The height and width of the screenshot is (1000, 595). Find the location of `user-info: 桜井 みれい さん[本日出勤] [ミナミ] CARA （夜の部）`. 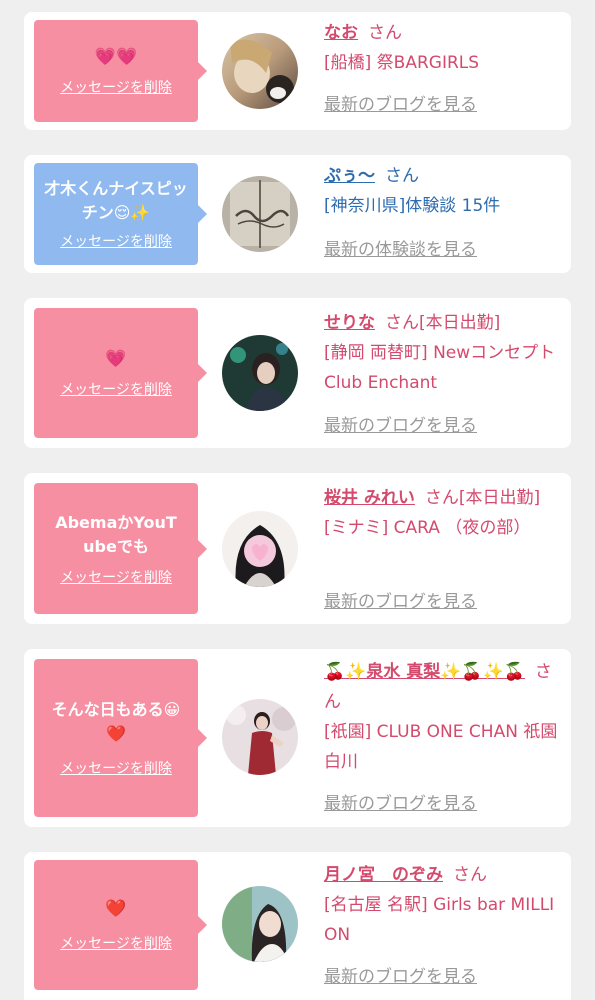

user-info: 桜井 みれい さん[本日出勤] [ミナミ] CARA （夜の部） is located at coordinates (442, 513).